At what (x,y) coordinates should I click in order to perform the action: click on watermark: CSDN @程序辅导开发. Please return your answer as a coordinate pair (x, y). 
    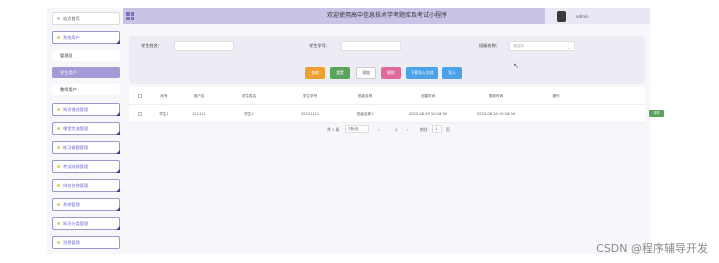
    Looking at the image, I should click on (652, 248).